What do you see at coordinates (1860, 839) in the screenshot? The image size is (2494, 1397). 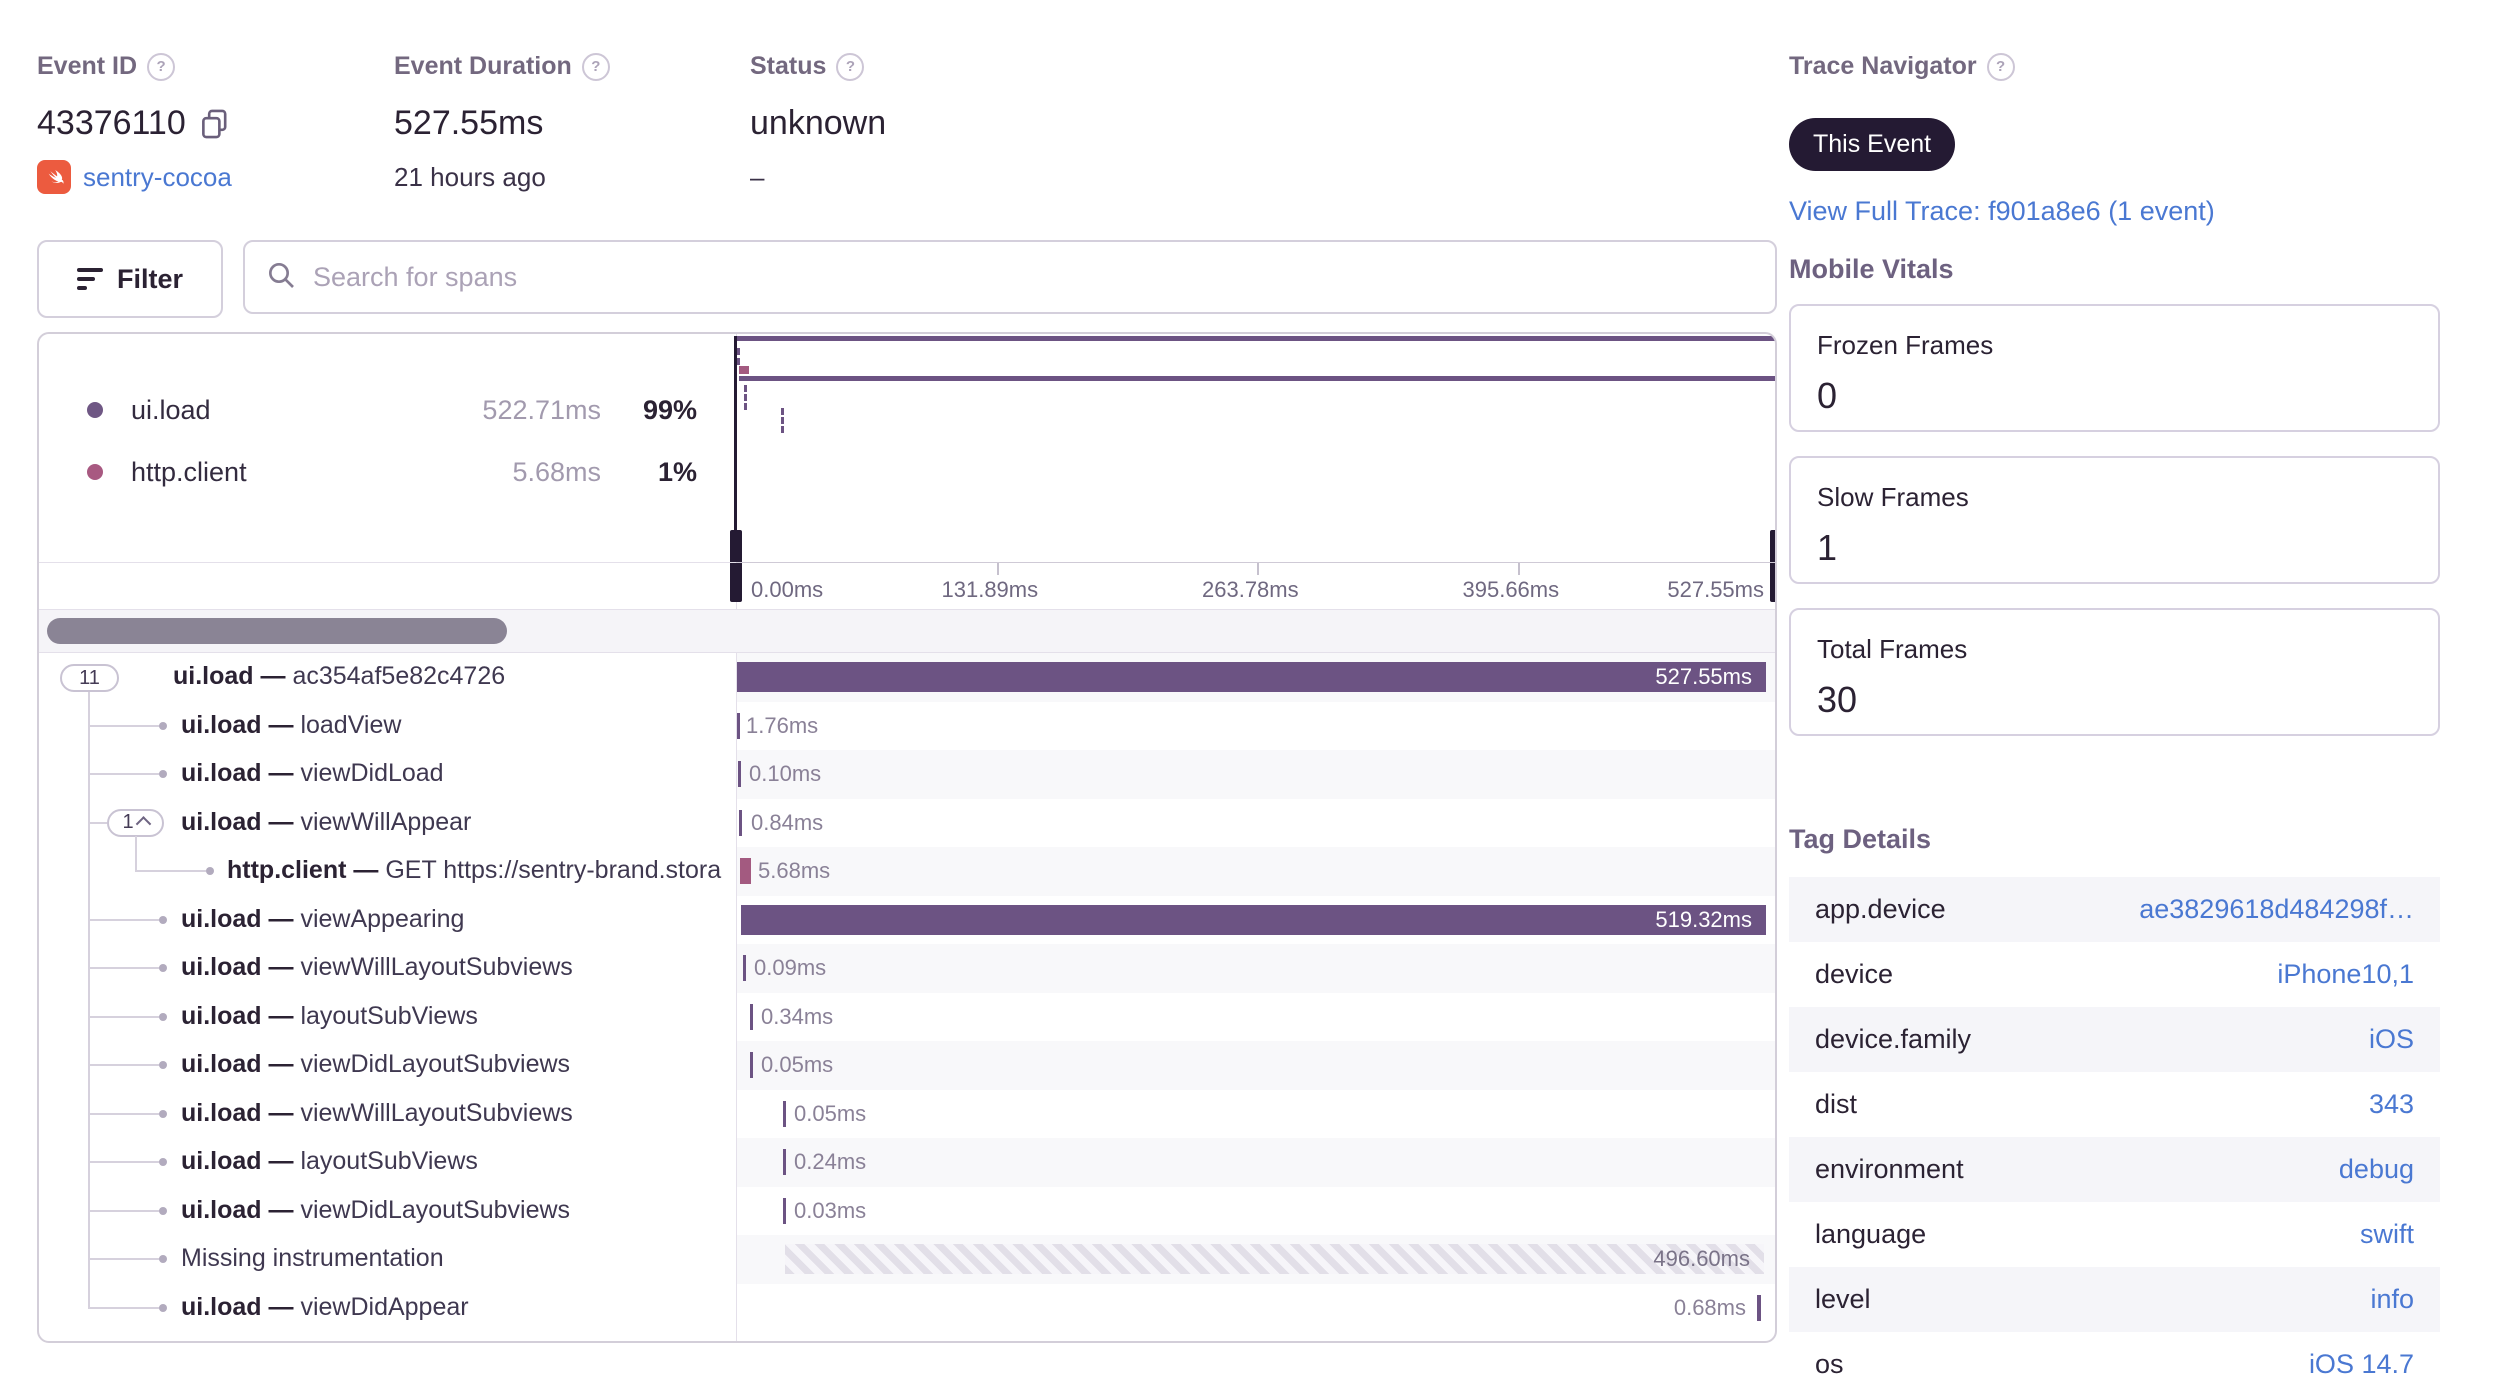 I see `tag-details-heading: Tag Details` at bounding box center [1860, 839].